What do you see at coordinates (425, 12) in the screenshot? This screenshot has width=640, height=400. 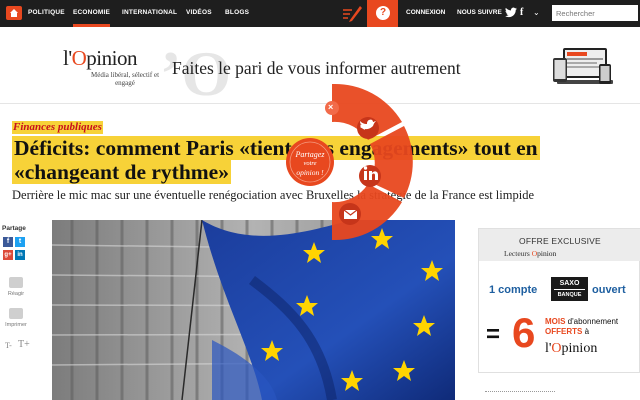 I see `login-link: CONNEXION` at bounding box center [425, 12].